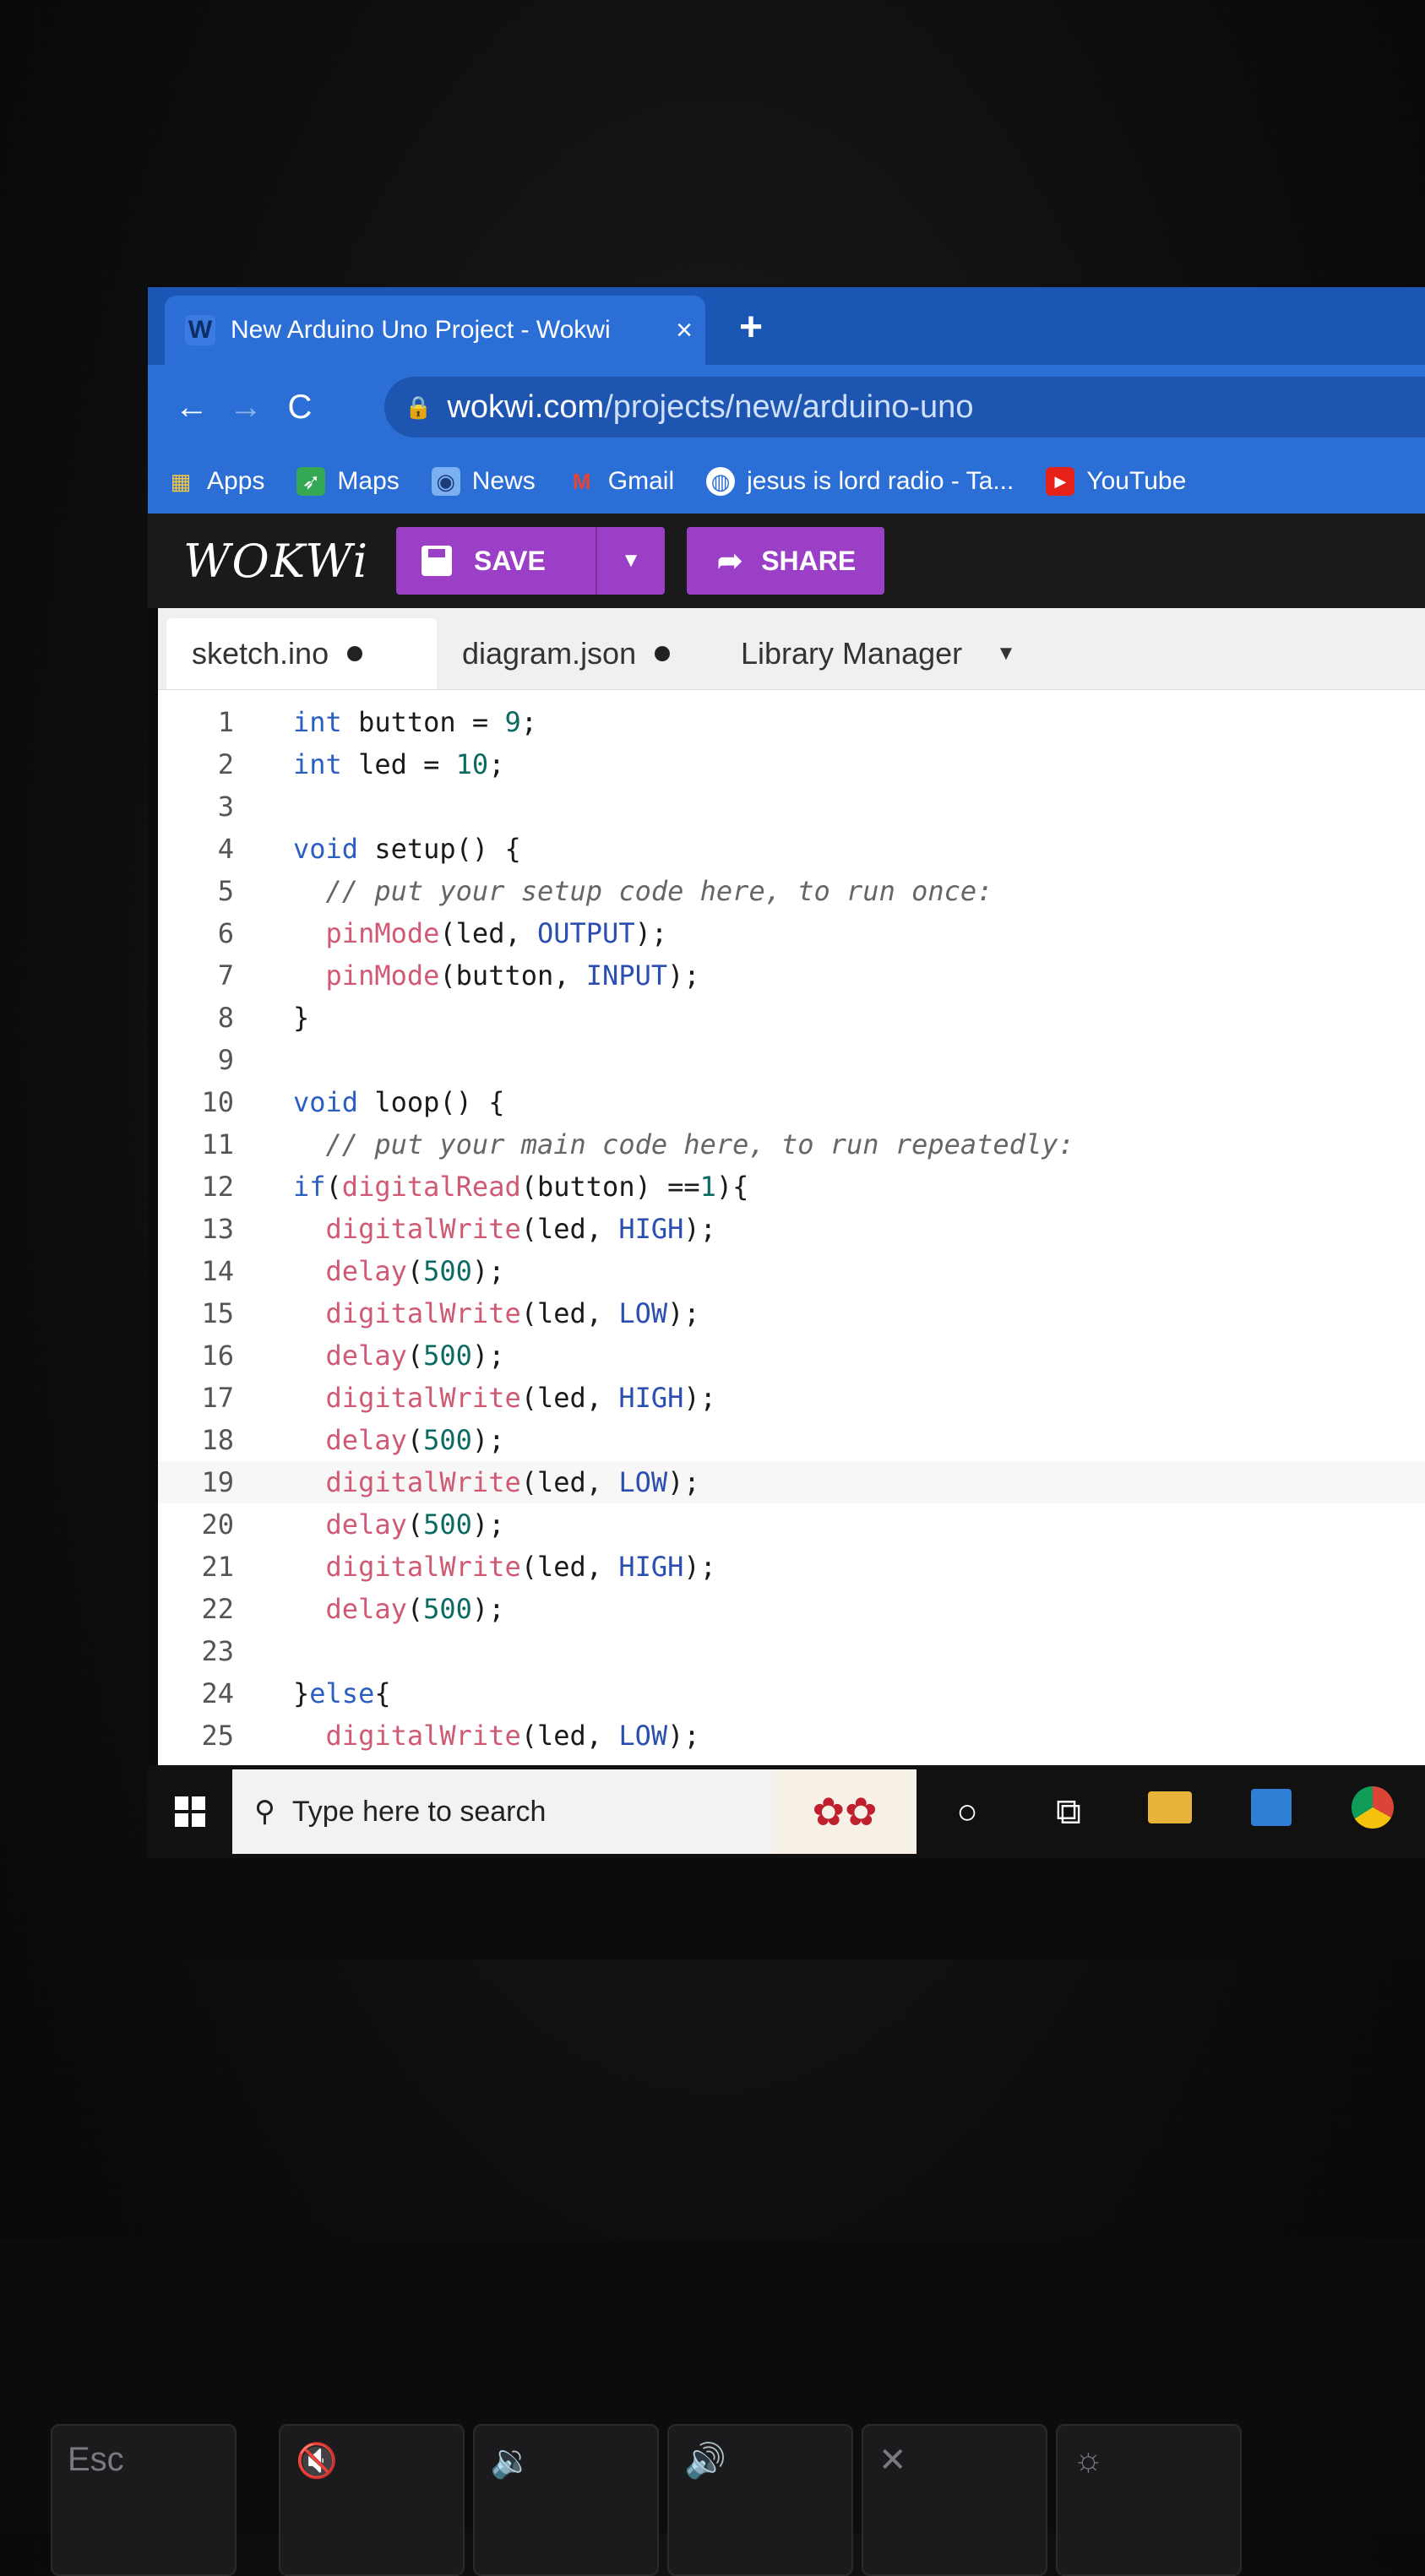 Image resolution: width=1425 pixels, height=2576 pixels. I want to click on cortana-icon: ○, so click(967, 1811).